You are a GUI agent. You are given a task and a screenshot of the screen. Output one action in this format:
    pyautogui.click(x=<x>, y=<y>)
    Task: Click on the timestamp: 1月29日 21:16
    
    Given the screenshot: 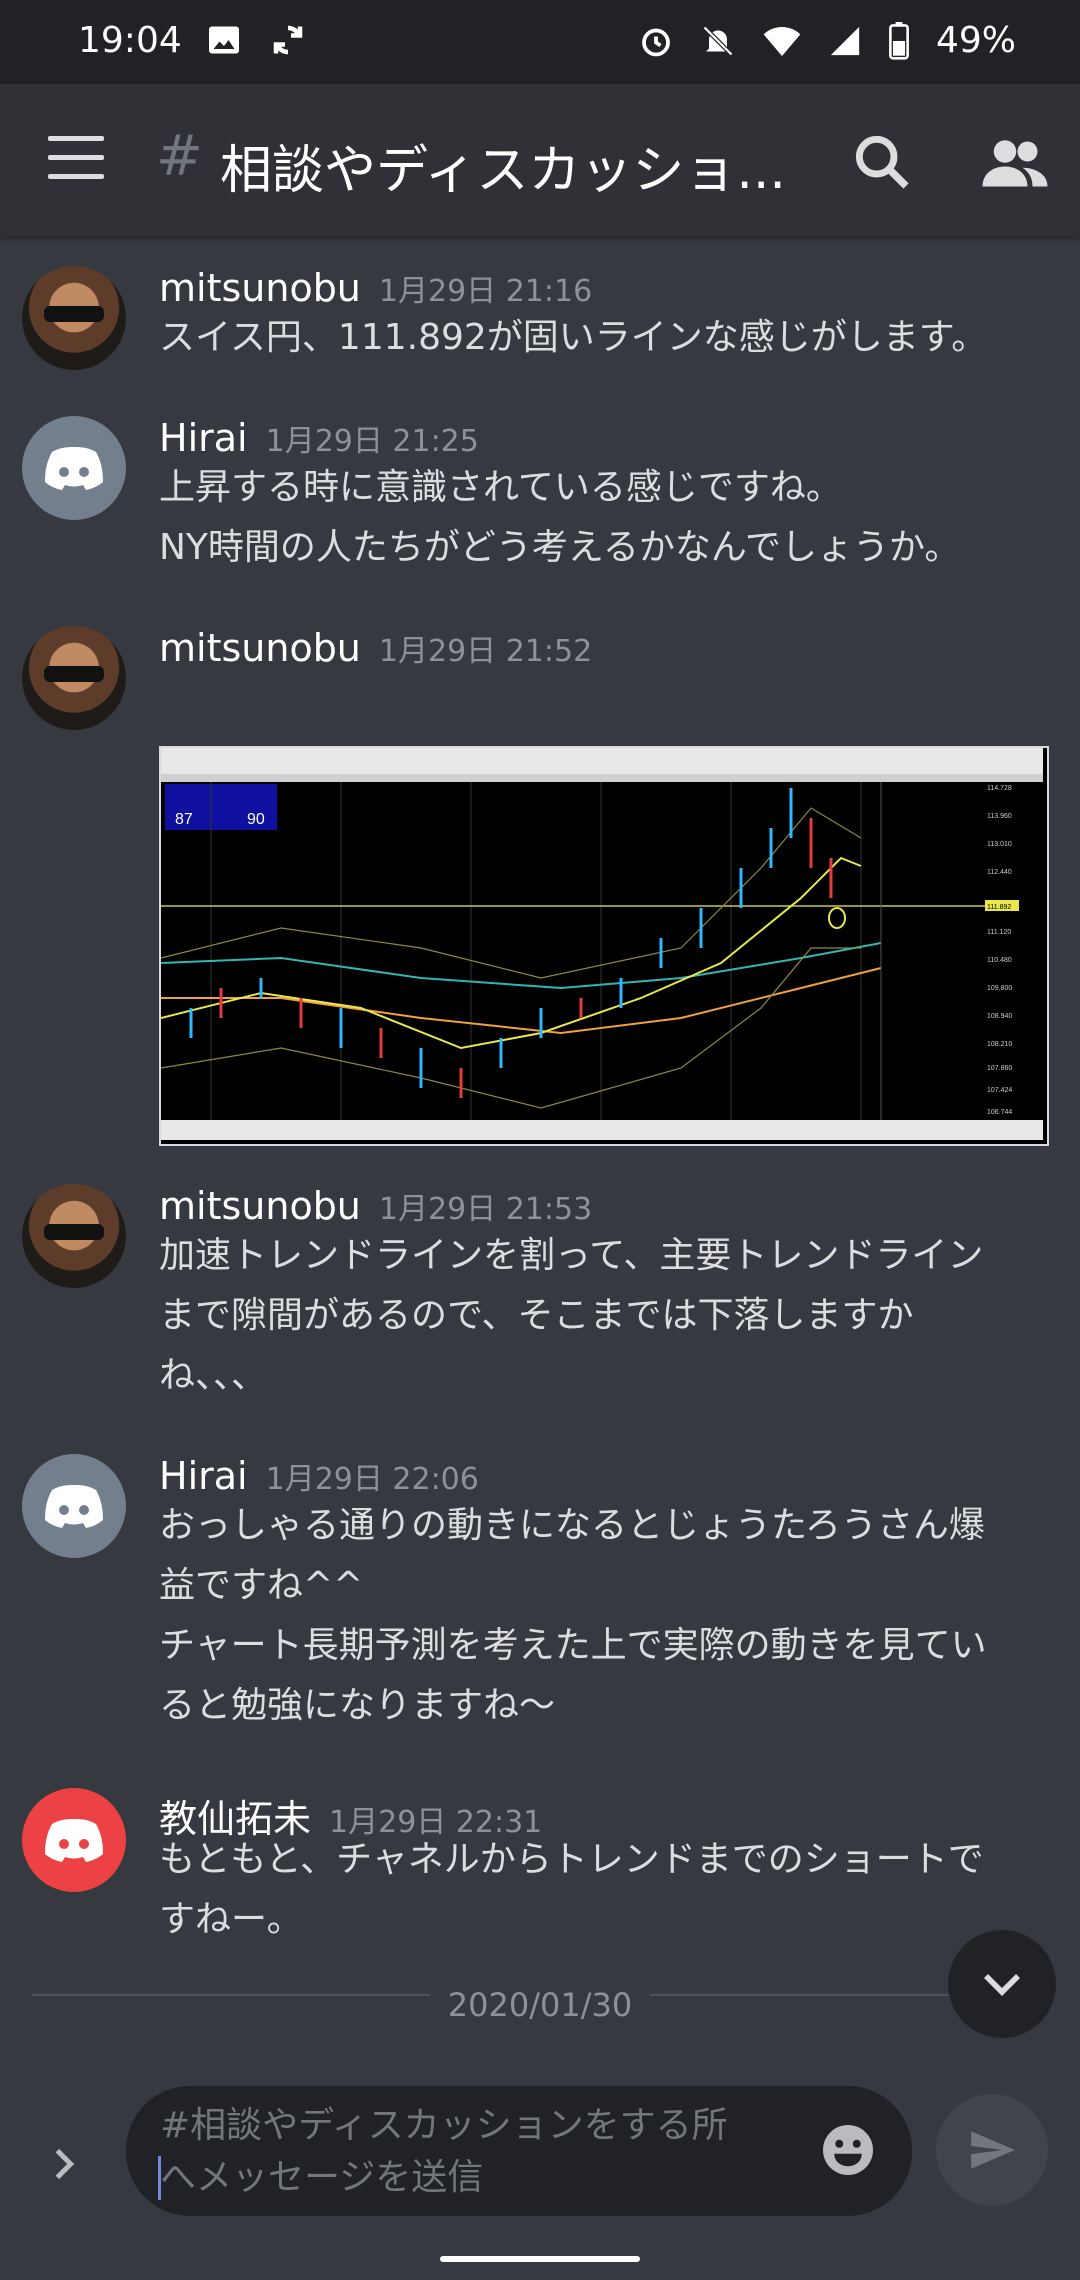 What is the action you would take?
    pyautogui.click(x=485, y=291)
    